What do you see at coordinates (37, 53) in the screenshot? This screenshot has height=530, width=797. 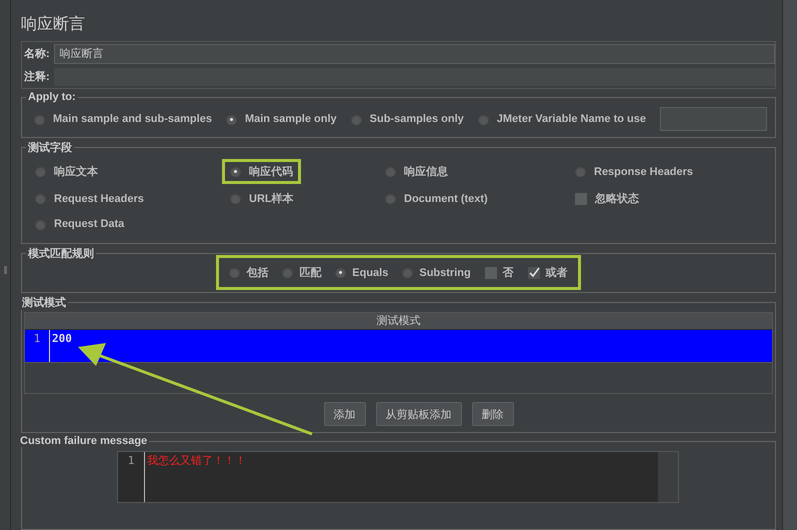 I see `name-label: 名称:` at bounding box center [37, 53].